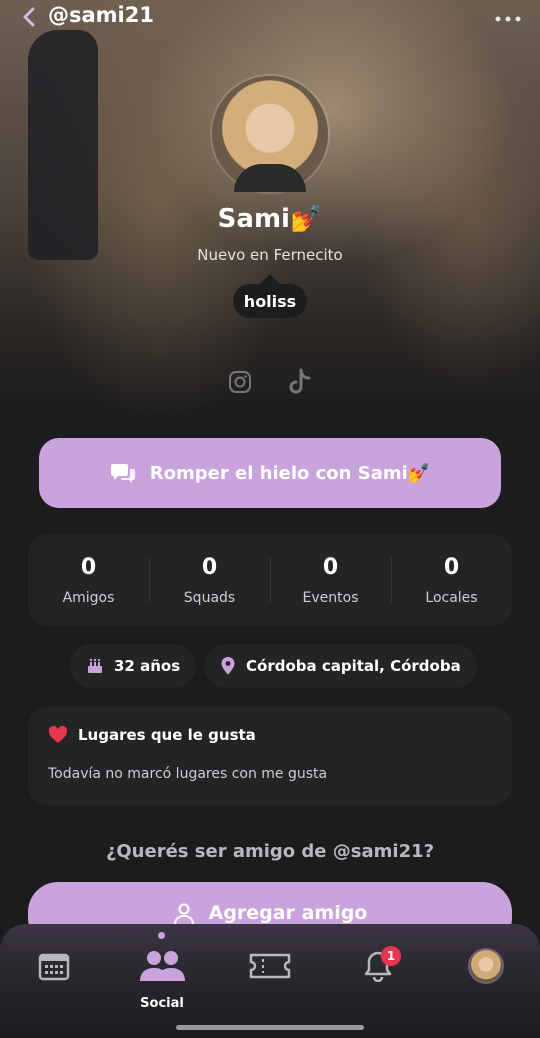 The width and height of the screenshot is (540, 1038). Describe the element at coordinates (270, 255) in the screenshot. I see `profile-subtitle: Nuevo en Fernecito` at that location.